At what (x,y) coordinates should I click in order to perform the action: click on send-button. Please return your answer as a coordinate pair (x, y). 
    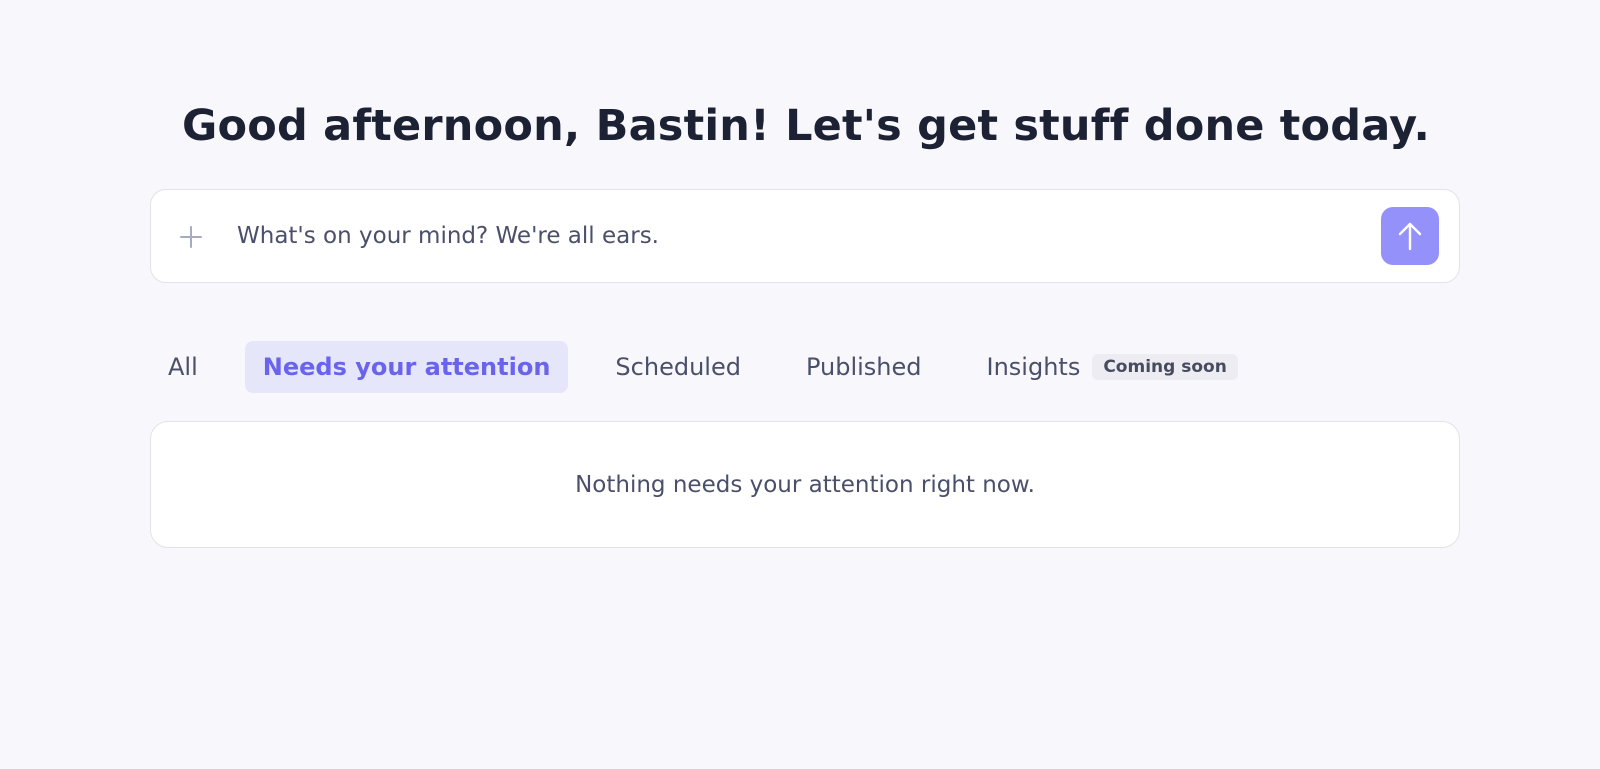
    Looking at the image, I should click on (1410, 236).